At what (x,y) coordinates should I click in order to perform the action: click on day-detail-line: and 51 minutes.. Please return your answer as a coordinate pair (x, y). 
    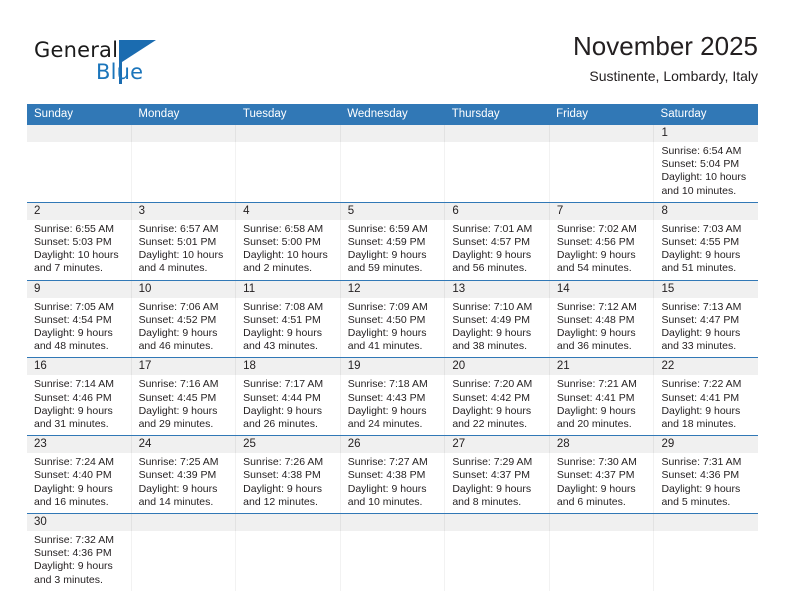
    Looking at the image, I should click on (699, 268).